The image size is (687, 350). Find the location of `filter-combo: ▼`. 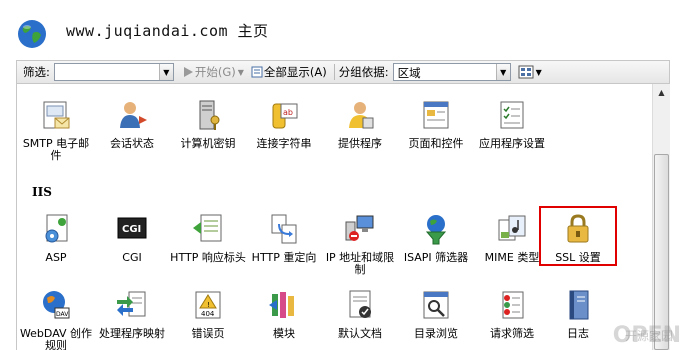

filter-combo: ▼ is located at coordinates (113, 72).